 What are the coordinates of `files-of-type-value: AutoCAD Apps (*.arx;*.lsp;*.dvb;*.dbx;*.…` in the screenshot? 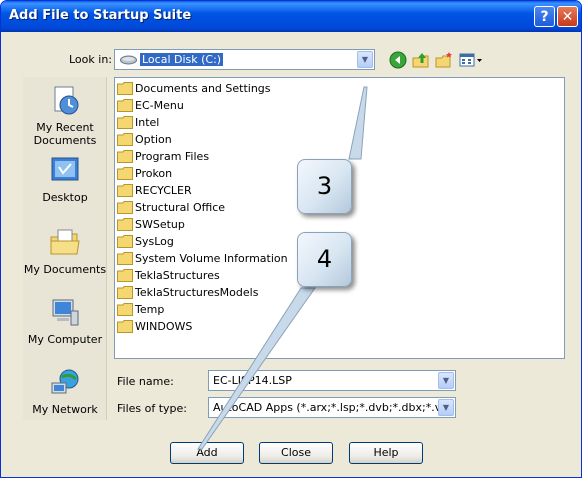 It's located at (326, 407).